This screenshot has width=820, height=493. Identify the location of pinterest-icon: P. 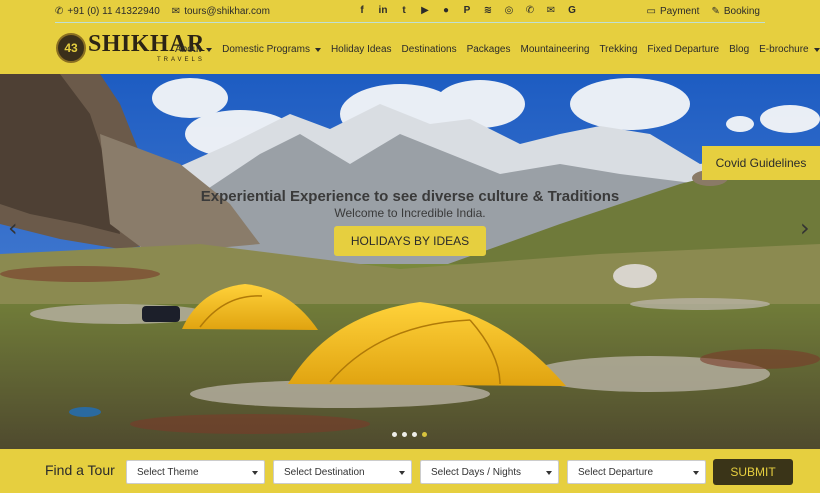
(467, 10).